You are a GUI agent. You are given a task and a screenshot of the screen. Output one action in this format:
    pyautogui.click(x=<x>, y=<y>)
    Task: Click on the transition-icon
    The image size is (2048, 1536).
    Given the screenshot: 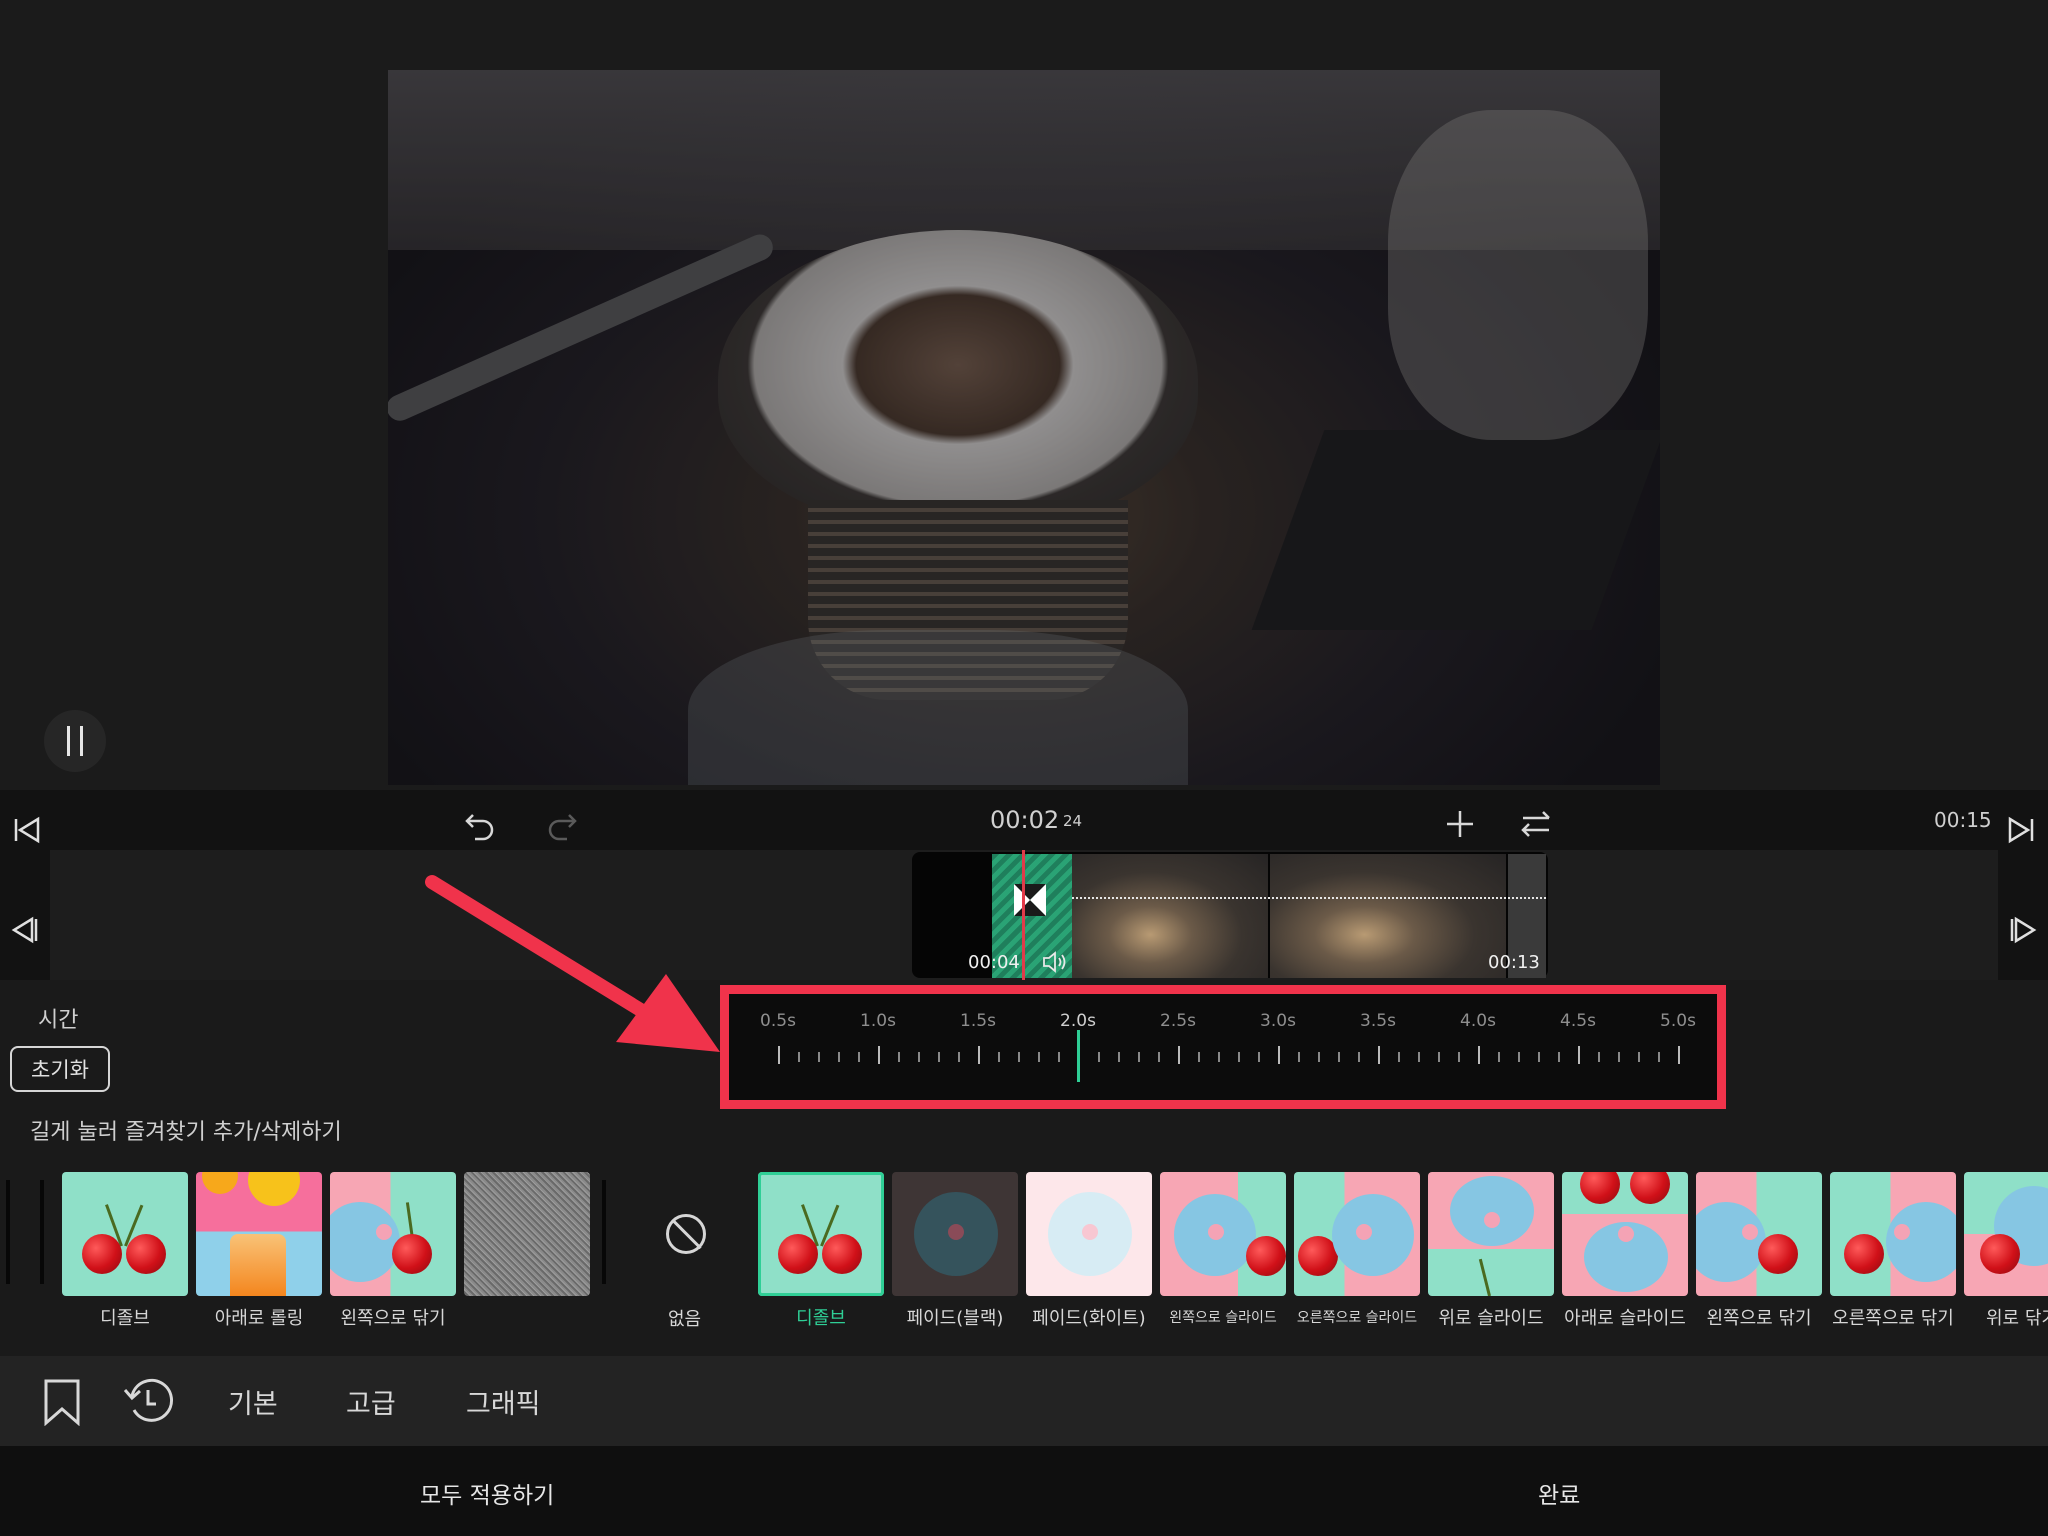 What is the action you would take?
    pyautogui.click(x=1030, y=900)
    